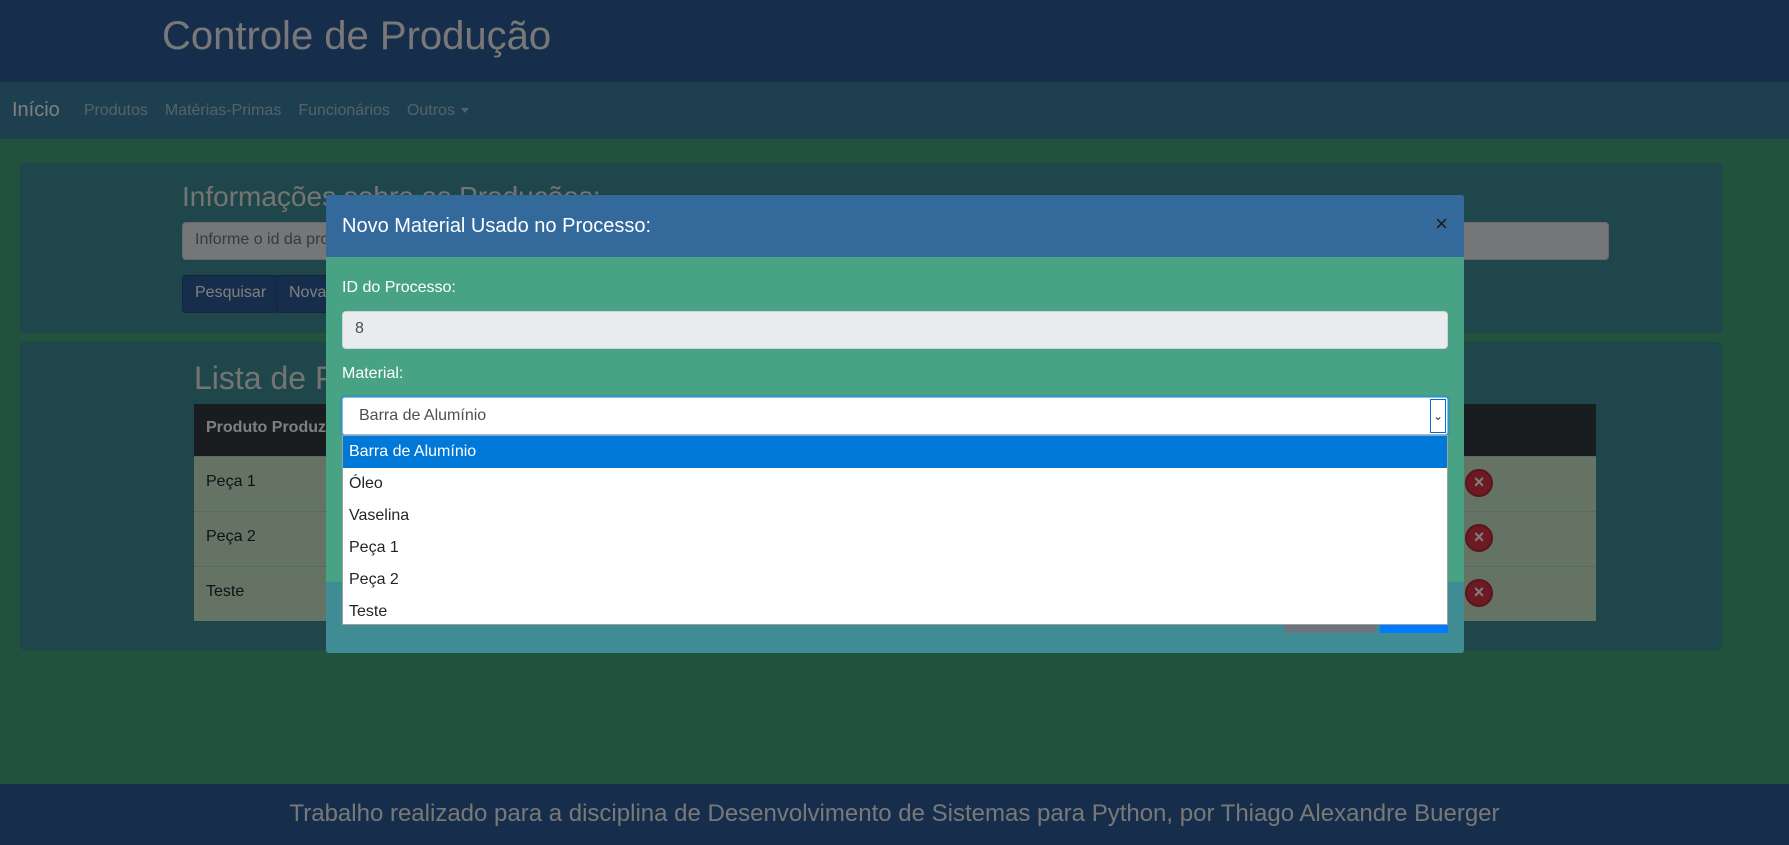  I want to click on option-peca-2: Peça 2, so click(895, 580).